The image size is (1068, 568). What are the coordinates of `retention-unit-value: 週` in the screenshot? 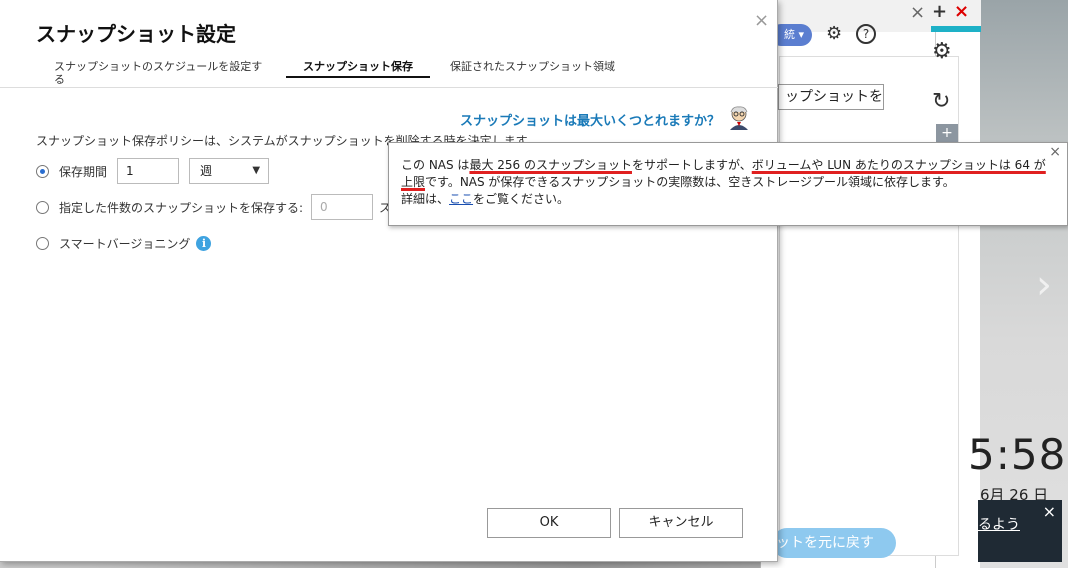 It's located at (206, 171).